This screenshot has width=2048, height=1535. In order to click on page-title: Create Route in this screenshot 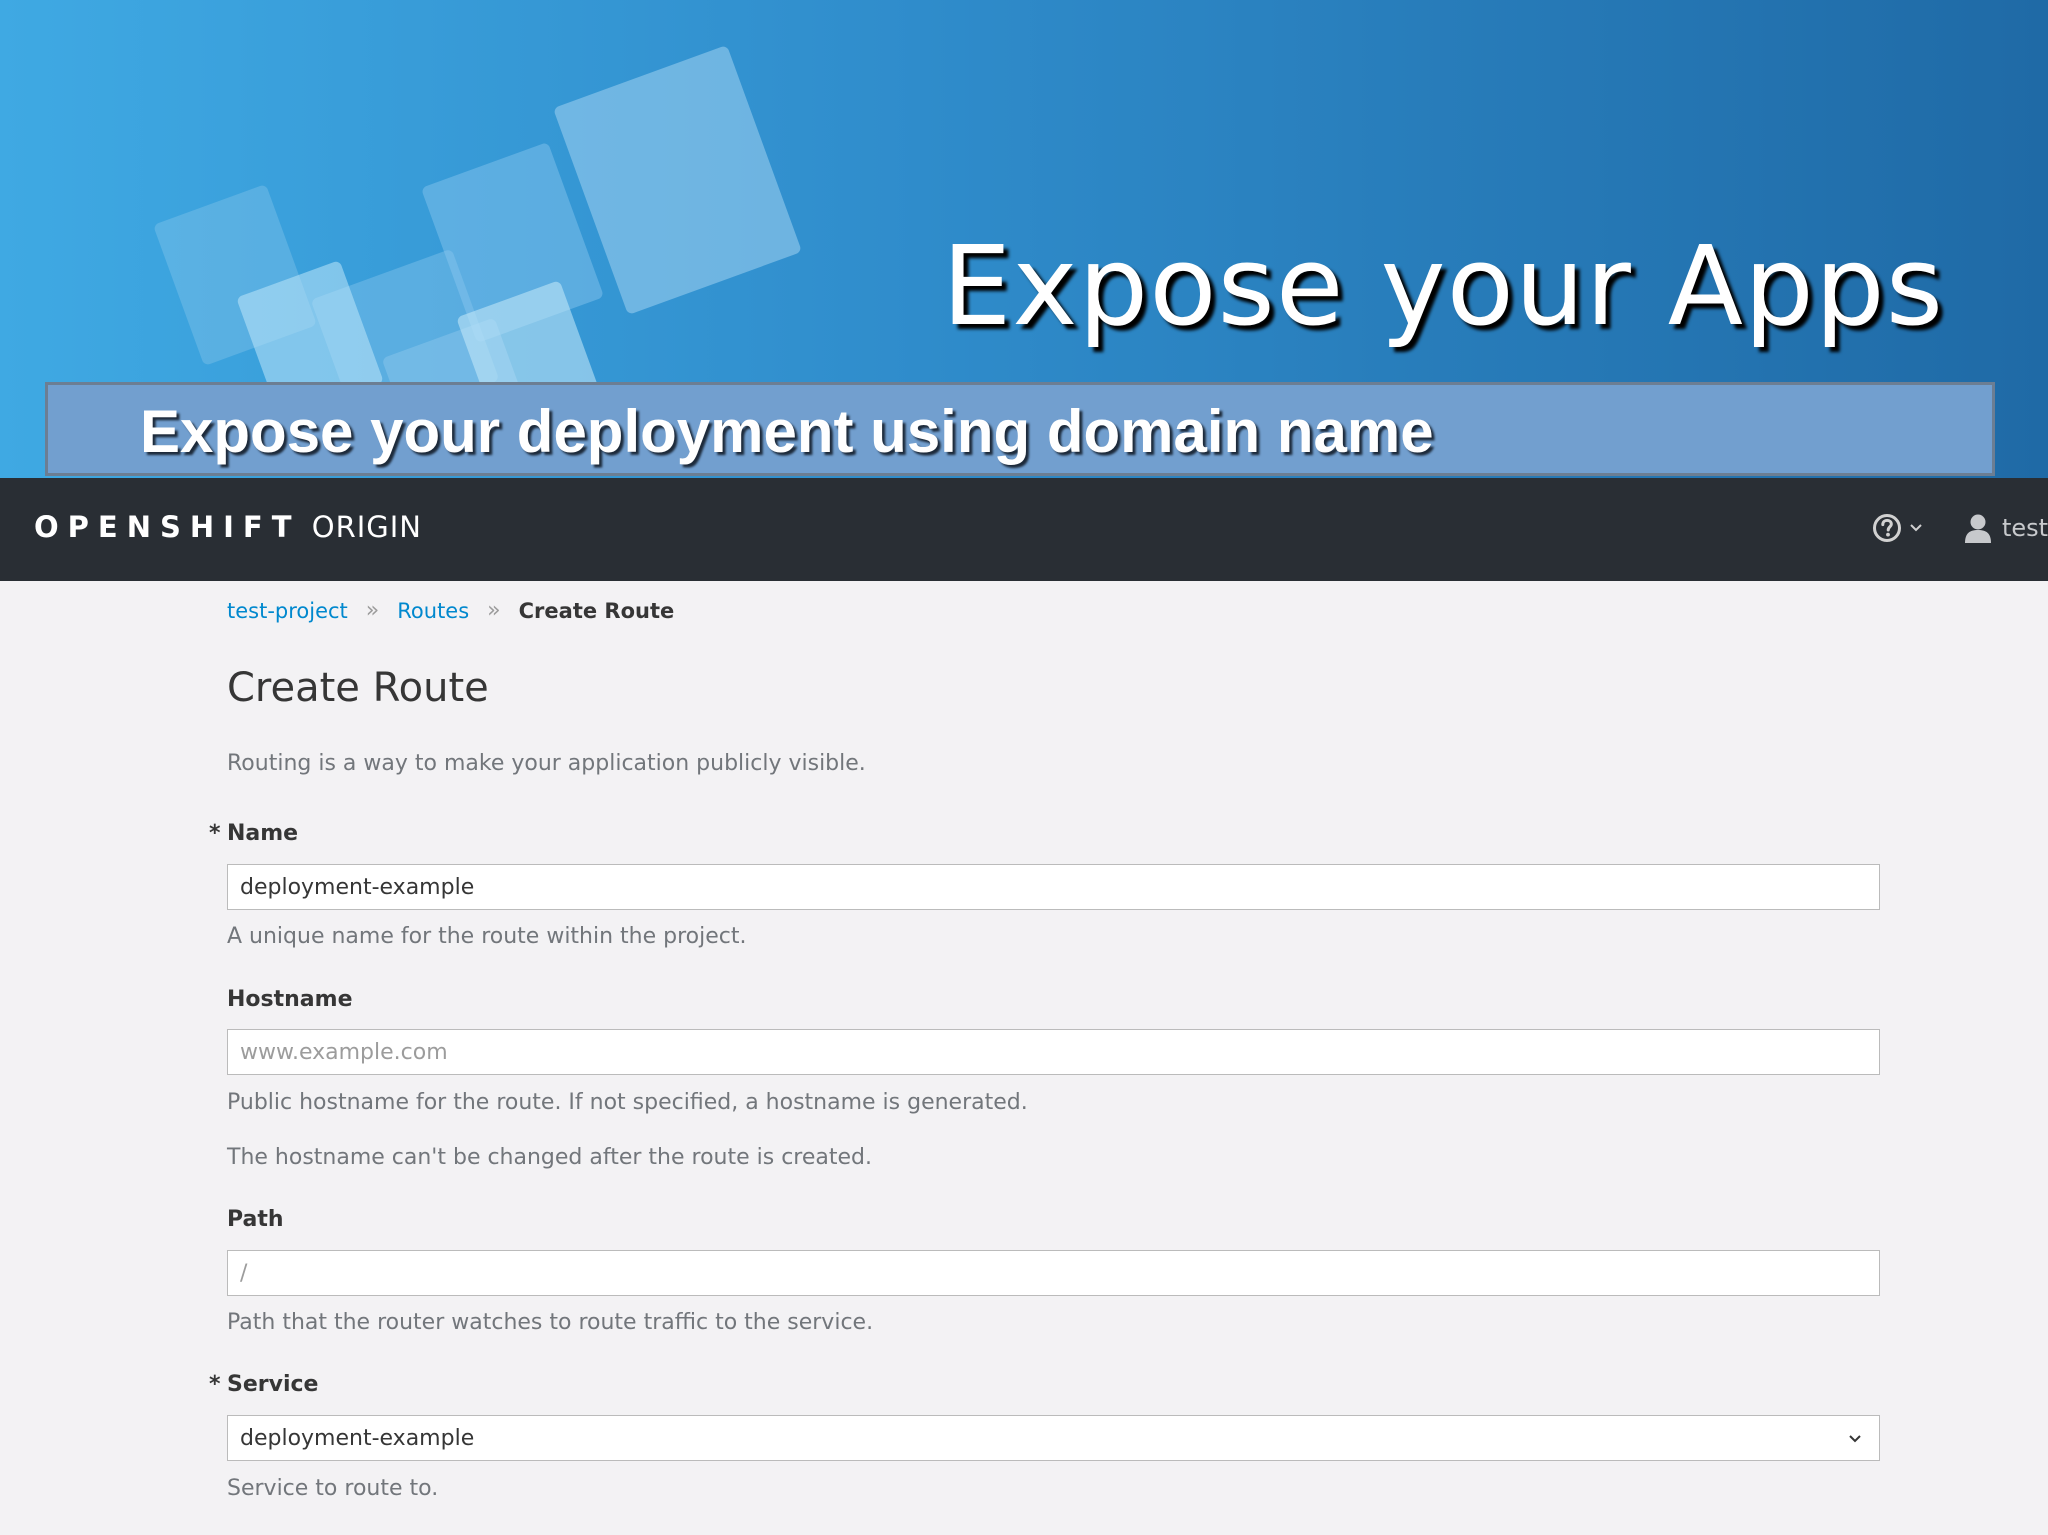, I will do `click(358, 688)`.